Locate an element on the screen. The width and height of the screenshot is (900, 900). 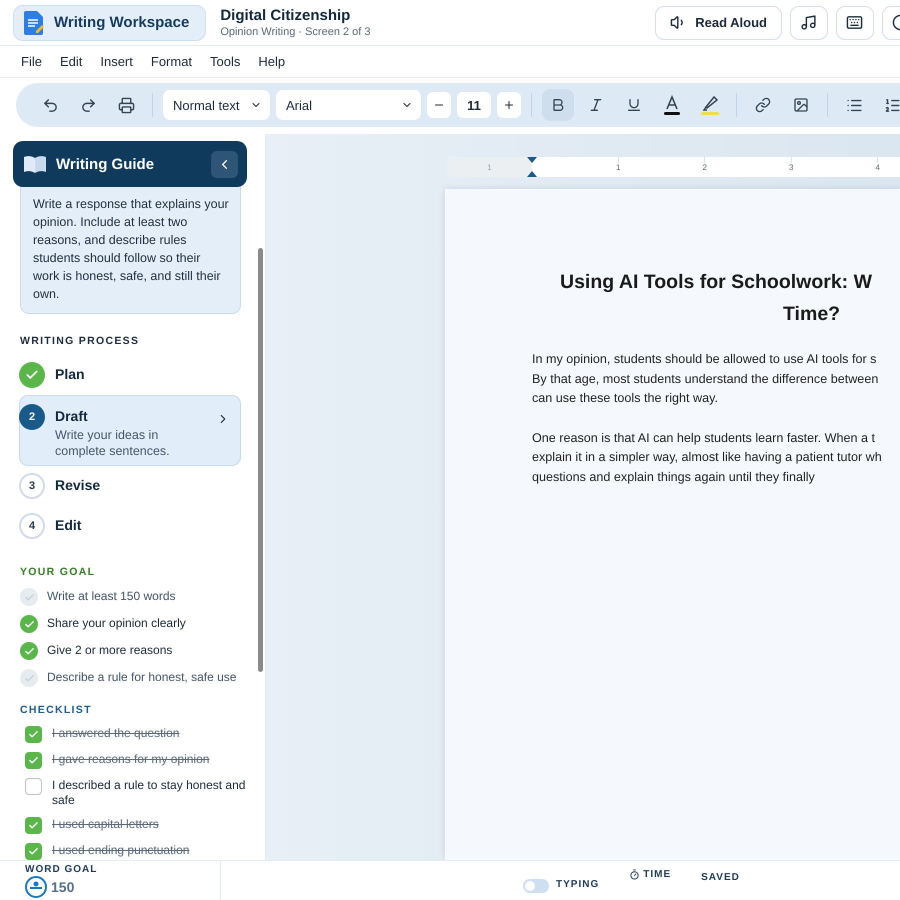
numbered-list-icon is located at coordinates (892, 105).